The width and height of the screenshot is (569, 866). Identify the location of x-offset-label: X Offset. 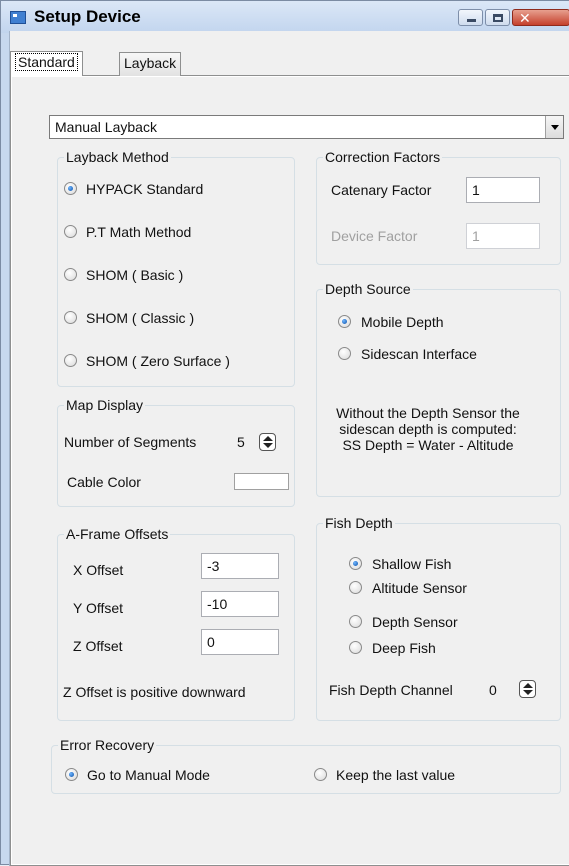
(98, 570).